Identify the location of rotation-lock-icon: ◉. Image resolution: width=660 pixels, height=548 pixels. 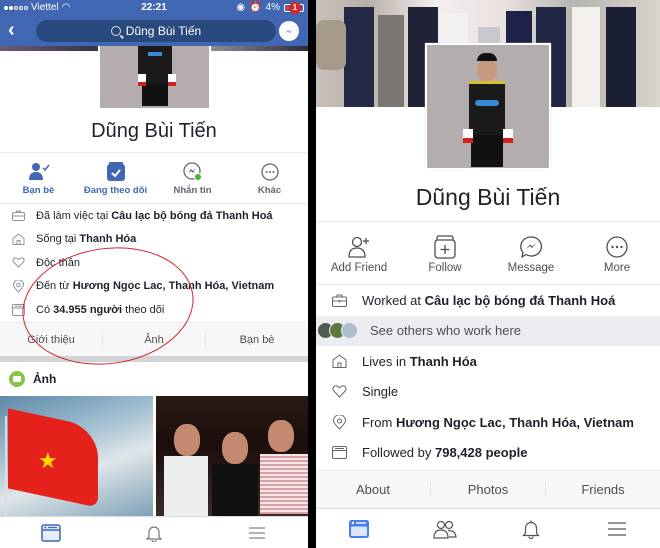
(241, 7).